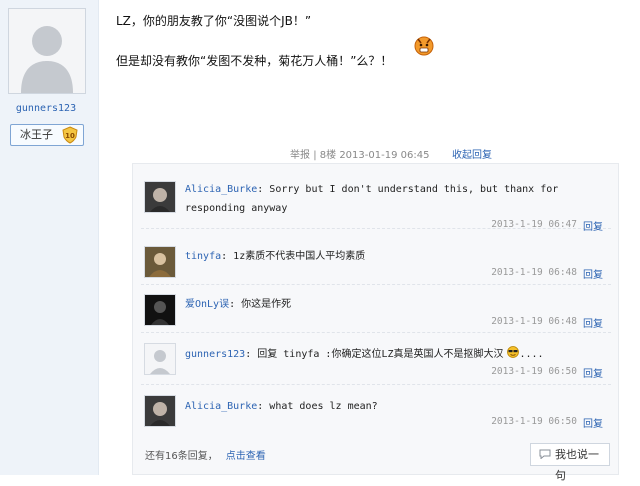 This screenshot has width=640, height=486. What do you see at coordinates (377, 354) in the screenshot?
I see `reply-content: 回复 tinyfa :你确定这位LZ真是英国人不是抠脚大汉` at bounding box center [377, 354].